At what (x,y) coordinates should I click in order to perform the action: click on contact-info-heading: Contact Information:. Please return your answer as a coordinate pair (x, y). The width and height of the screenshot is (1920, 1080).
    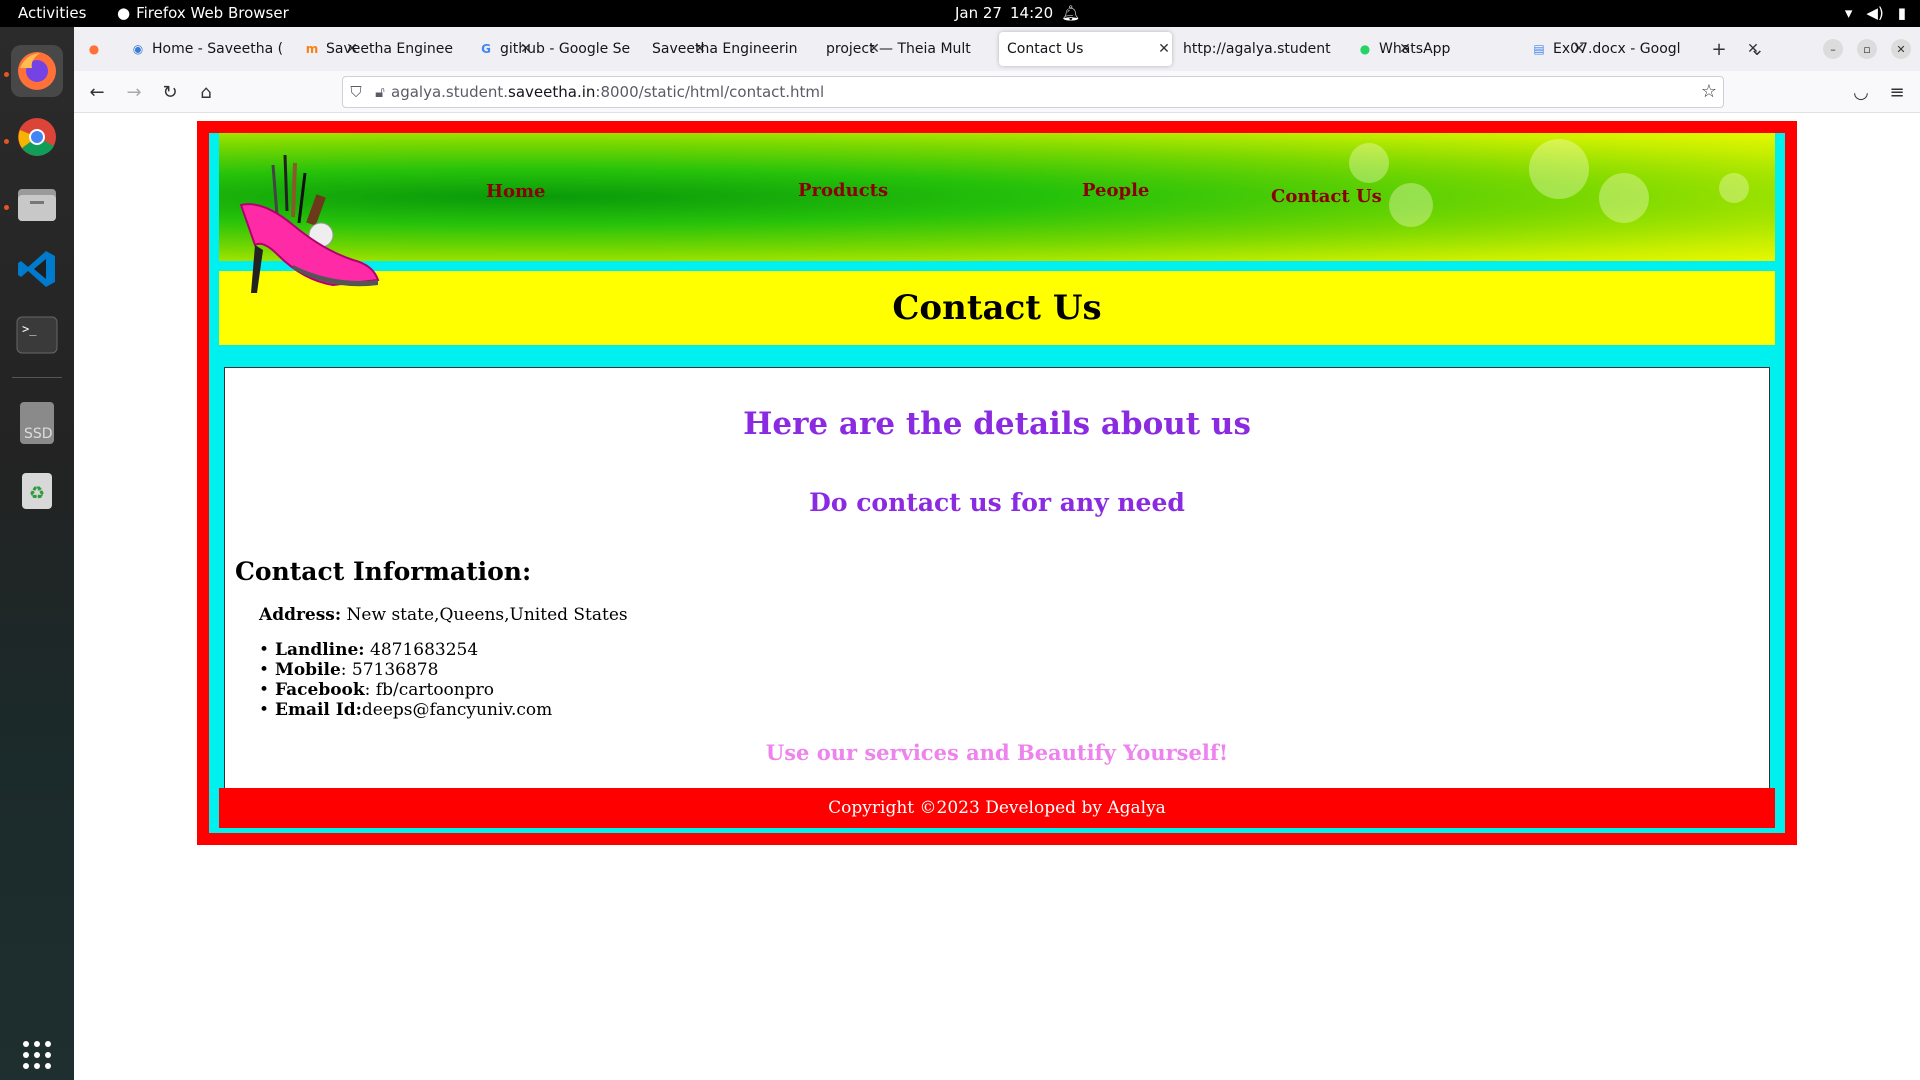
    Looking at the image, I should click on (383, 571).